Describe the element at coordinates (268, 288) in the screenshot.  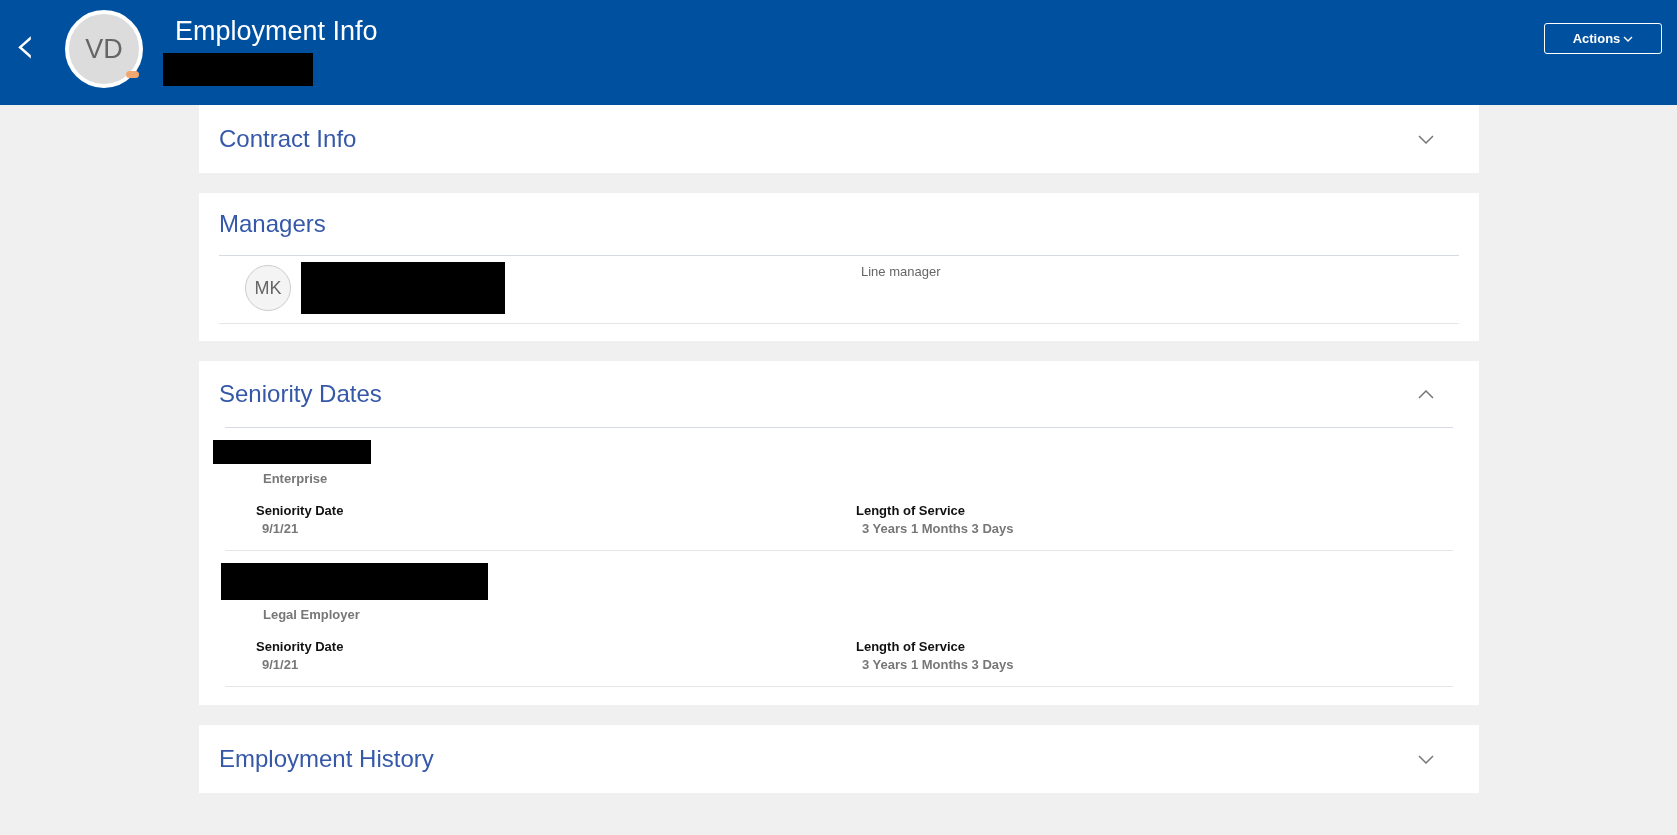
I see `avatar: MK` at that location.